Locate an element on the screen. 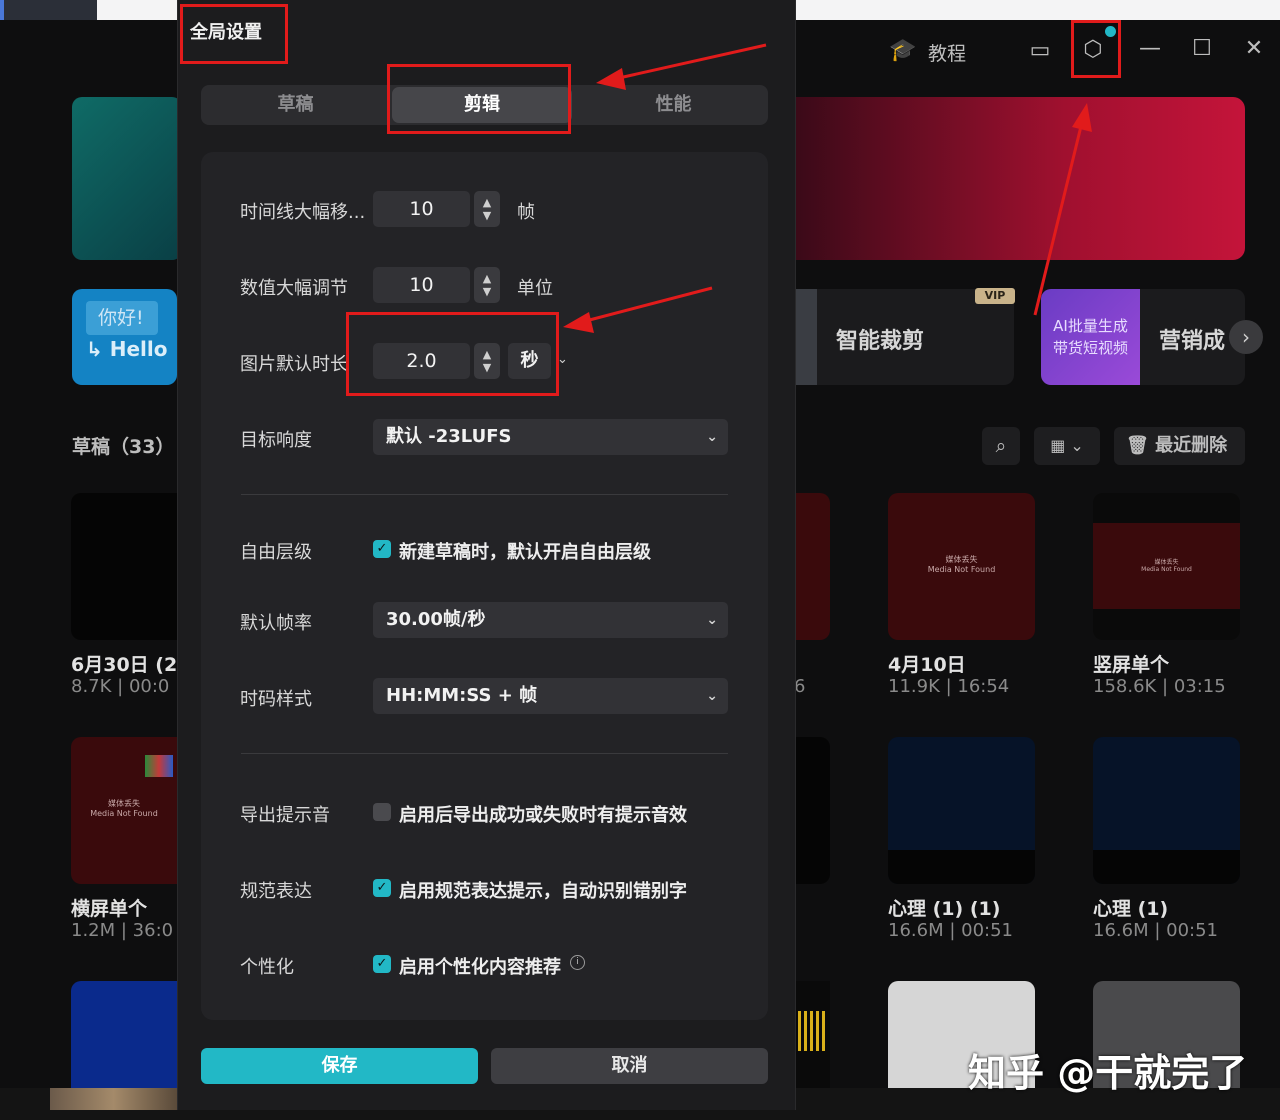 The image size is (1280, 1120). annotation-arrows is located at coordinates (827, 188).